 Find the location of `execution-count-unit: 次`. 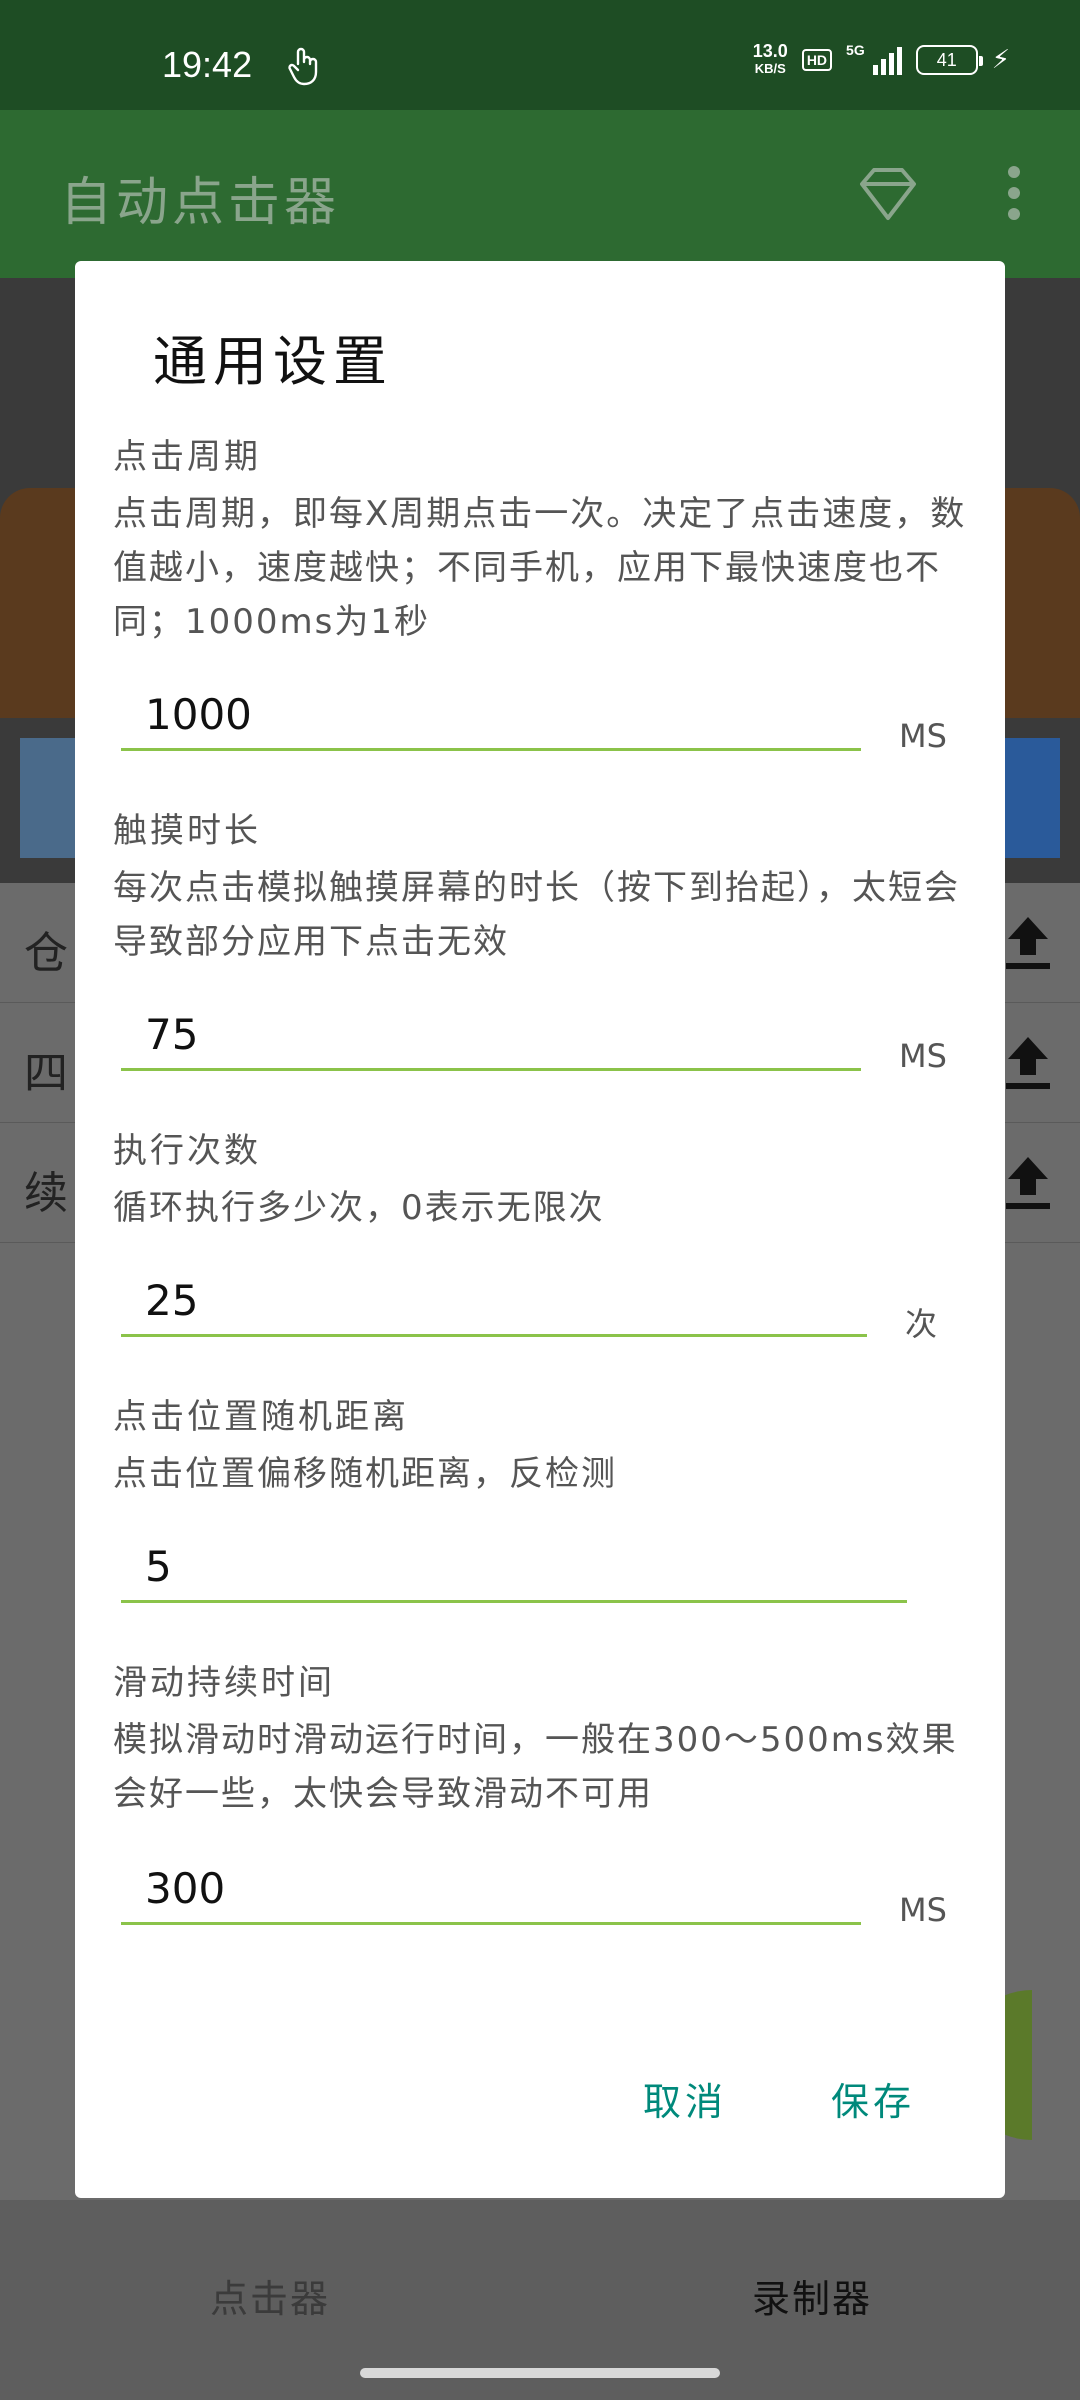

execution-count-unit: 次 is located at coordinates (921, 1324).